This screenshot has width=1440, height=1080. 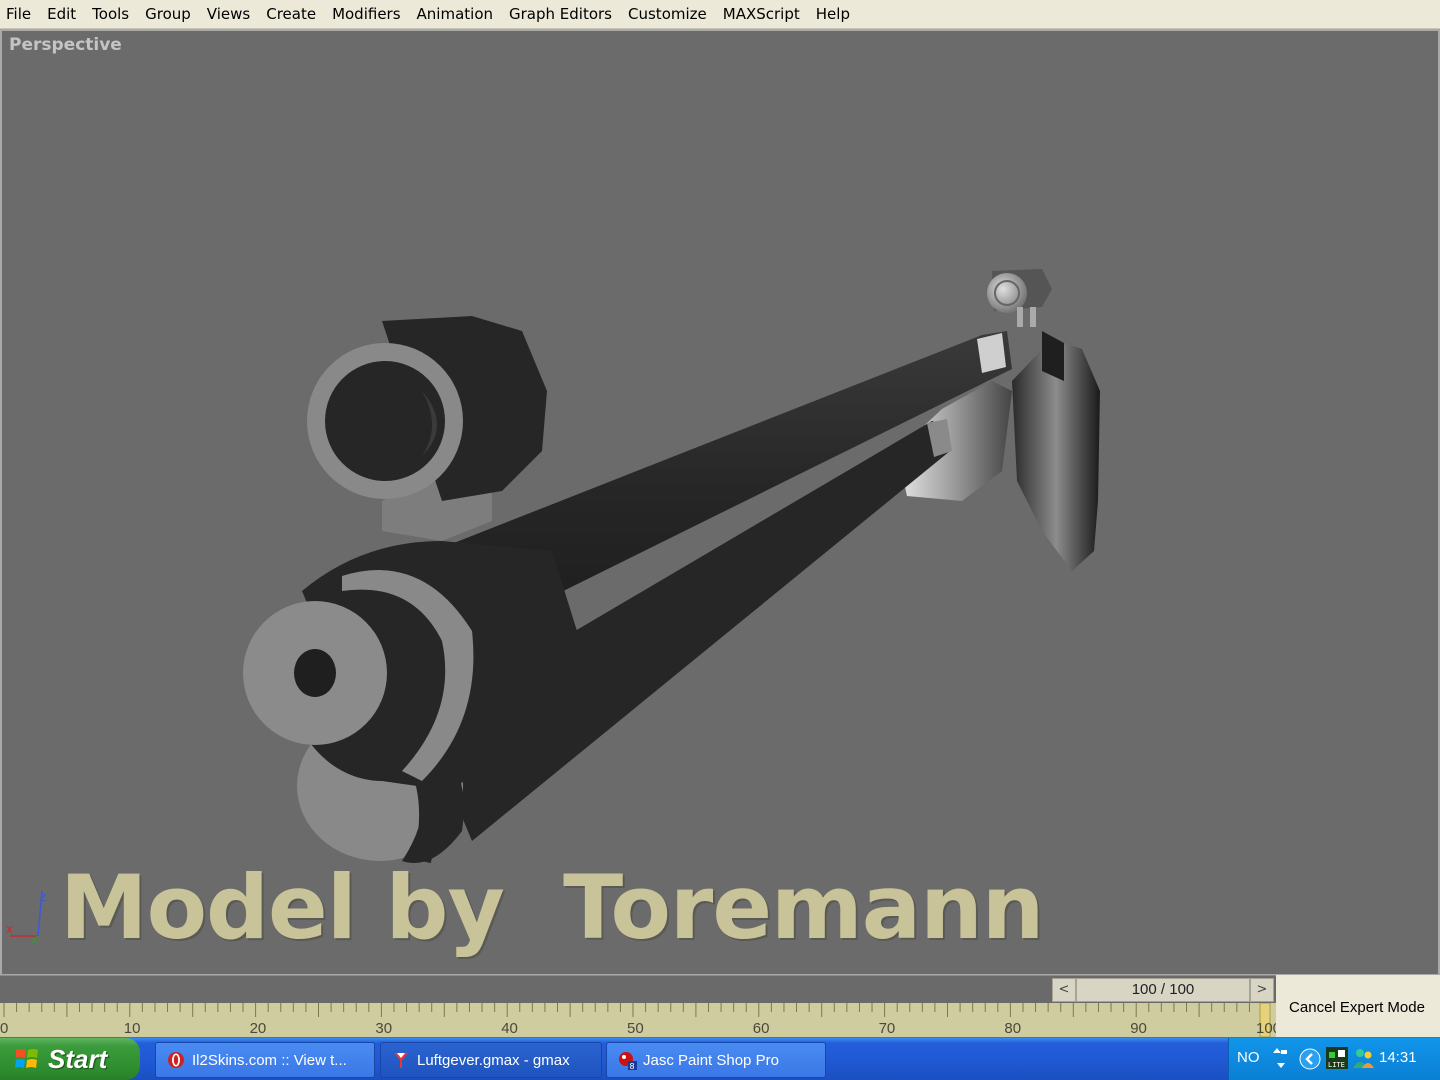 What do you see at coordinates (455, 14) in the screenshot?
I see `menu-animation: Animation` at bounding box center [455, 14].